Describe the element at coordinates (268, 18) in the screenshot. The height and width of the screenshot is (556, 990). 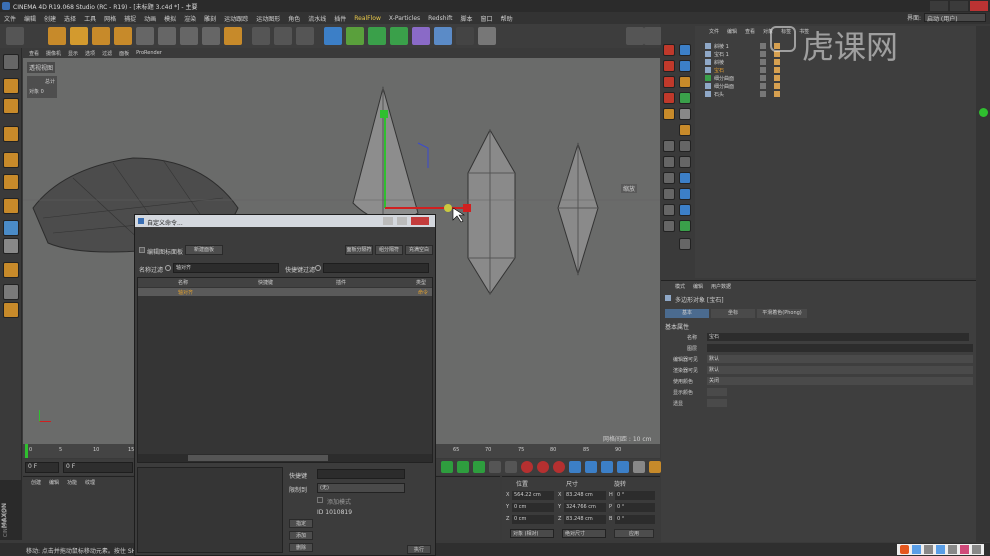
I see `menu-item: 运动图形` at that location.